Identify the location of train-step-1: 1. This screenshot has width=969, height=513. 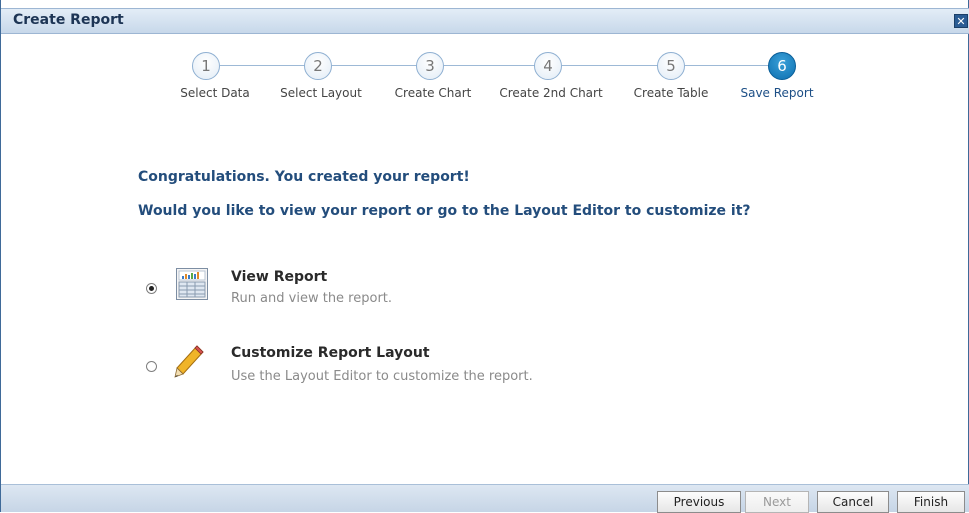
(206, 66).